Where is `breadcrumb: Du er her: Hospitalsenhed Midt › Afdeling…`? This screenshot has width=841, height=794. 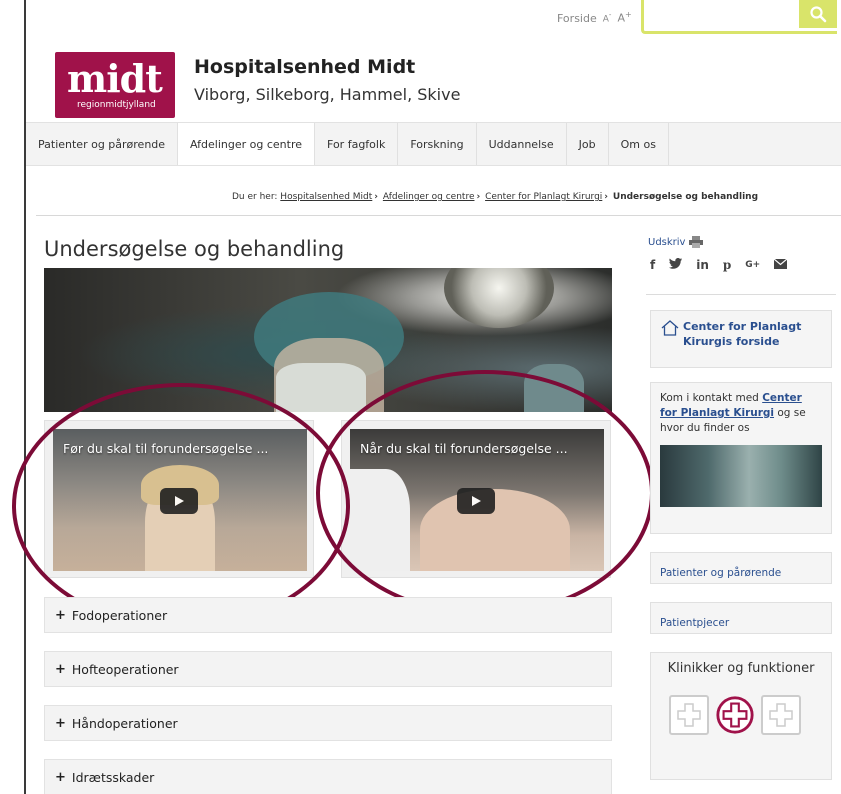 breadcrumb: Du er her: Hospitalsenhed Midt › Afdeling… is located at coordinates (495, 197).